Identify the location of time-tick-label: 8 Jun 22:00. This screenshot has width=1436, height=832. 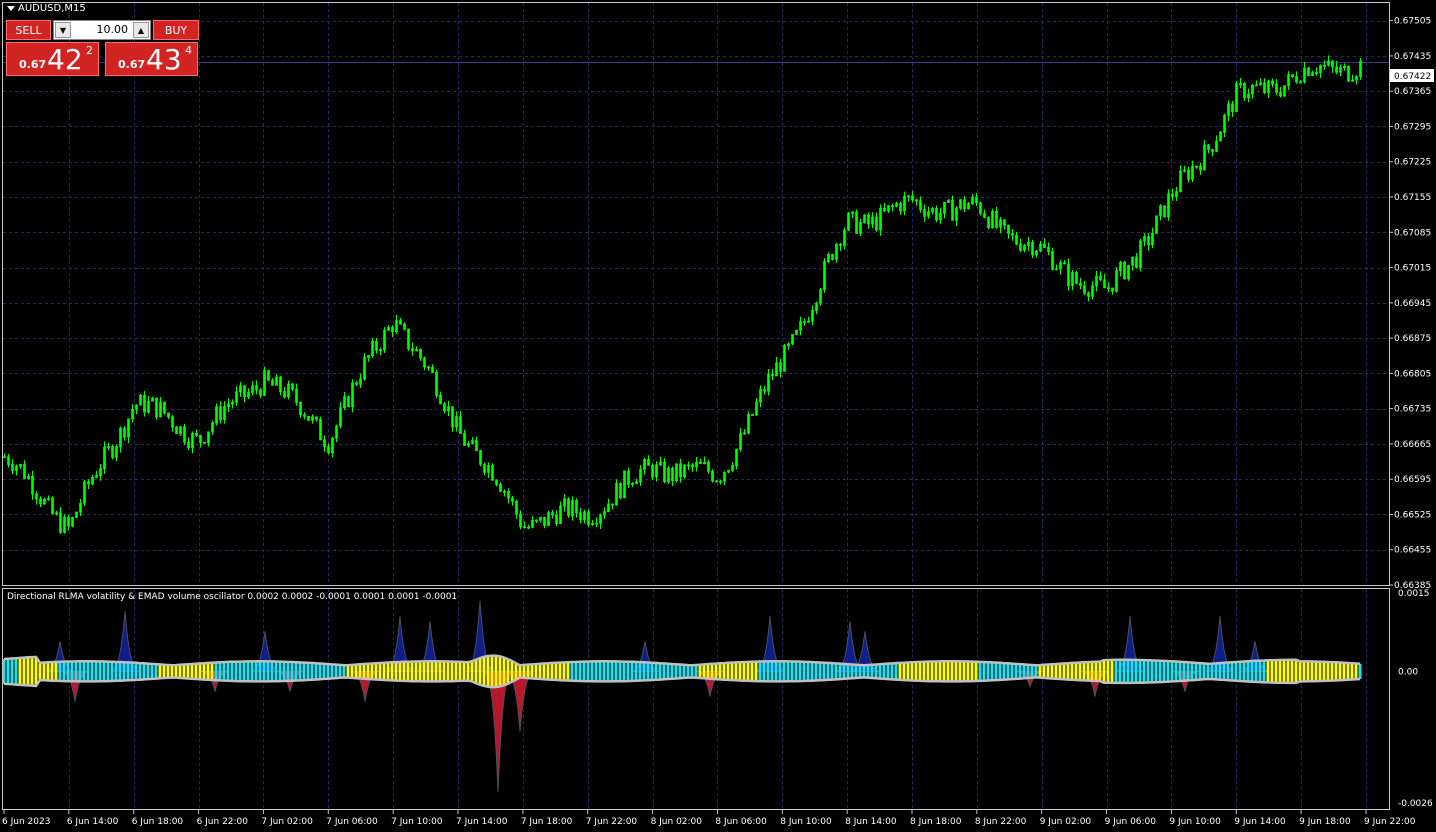
(1001, 822).